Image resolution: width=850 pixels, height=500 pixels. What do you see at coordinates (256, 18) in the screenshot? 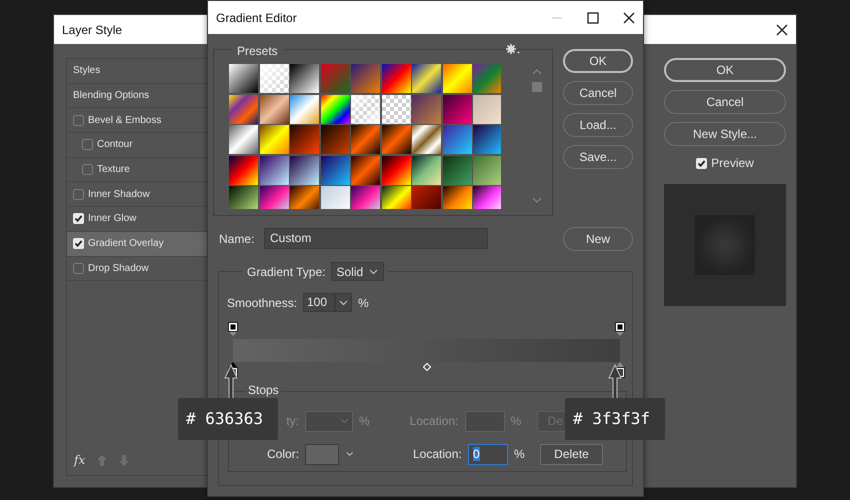
I see `window-title: Gradient Editor` at bounding box center [256, 18].